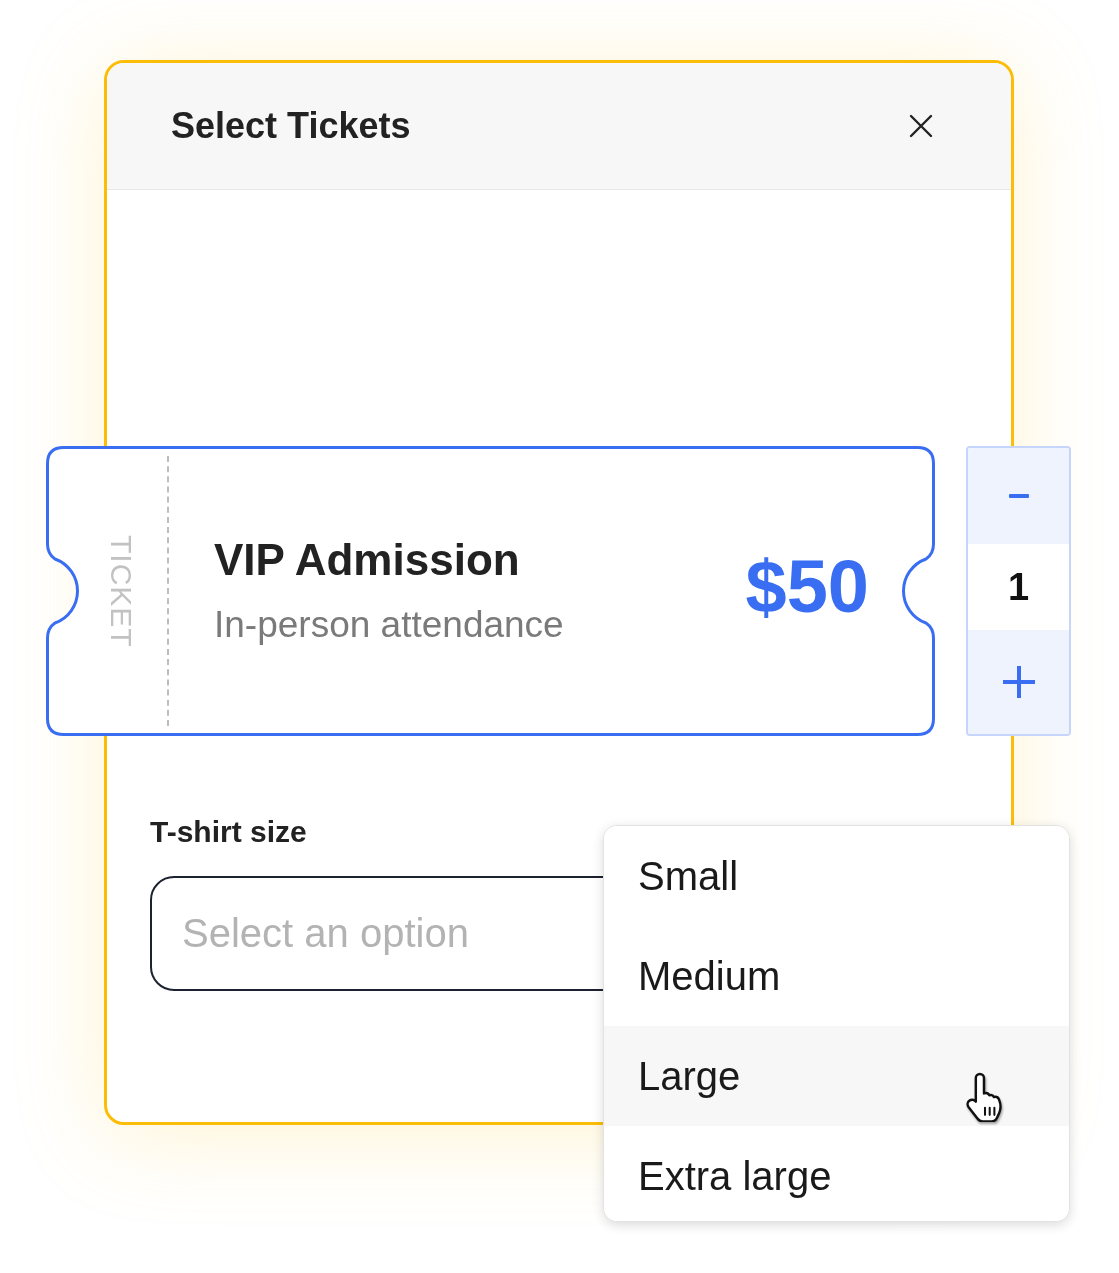  Describe the element at coordinates (836, 876) in the screenshot. I see `dropdown-option: Small` at that location.